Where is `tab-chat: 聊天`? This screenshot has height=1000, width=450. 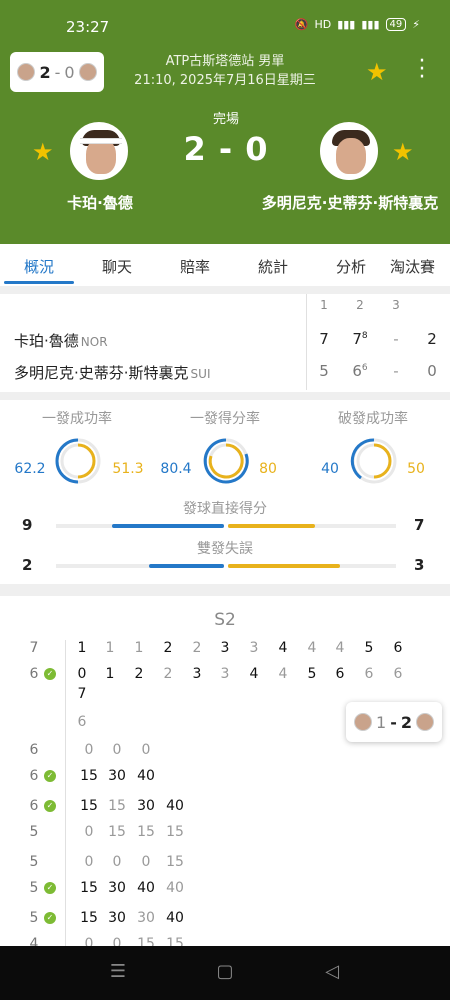
tab-chat: 聊天 is located at coordinates (117, 265).